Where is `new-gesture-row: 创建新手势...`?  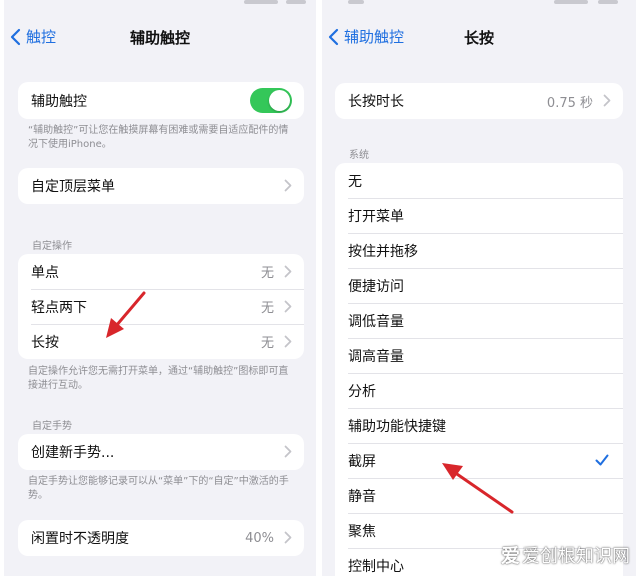
new-gesture-row: 创建新手势... is located at coordinates (161, 452).